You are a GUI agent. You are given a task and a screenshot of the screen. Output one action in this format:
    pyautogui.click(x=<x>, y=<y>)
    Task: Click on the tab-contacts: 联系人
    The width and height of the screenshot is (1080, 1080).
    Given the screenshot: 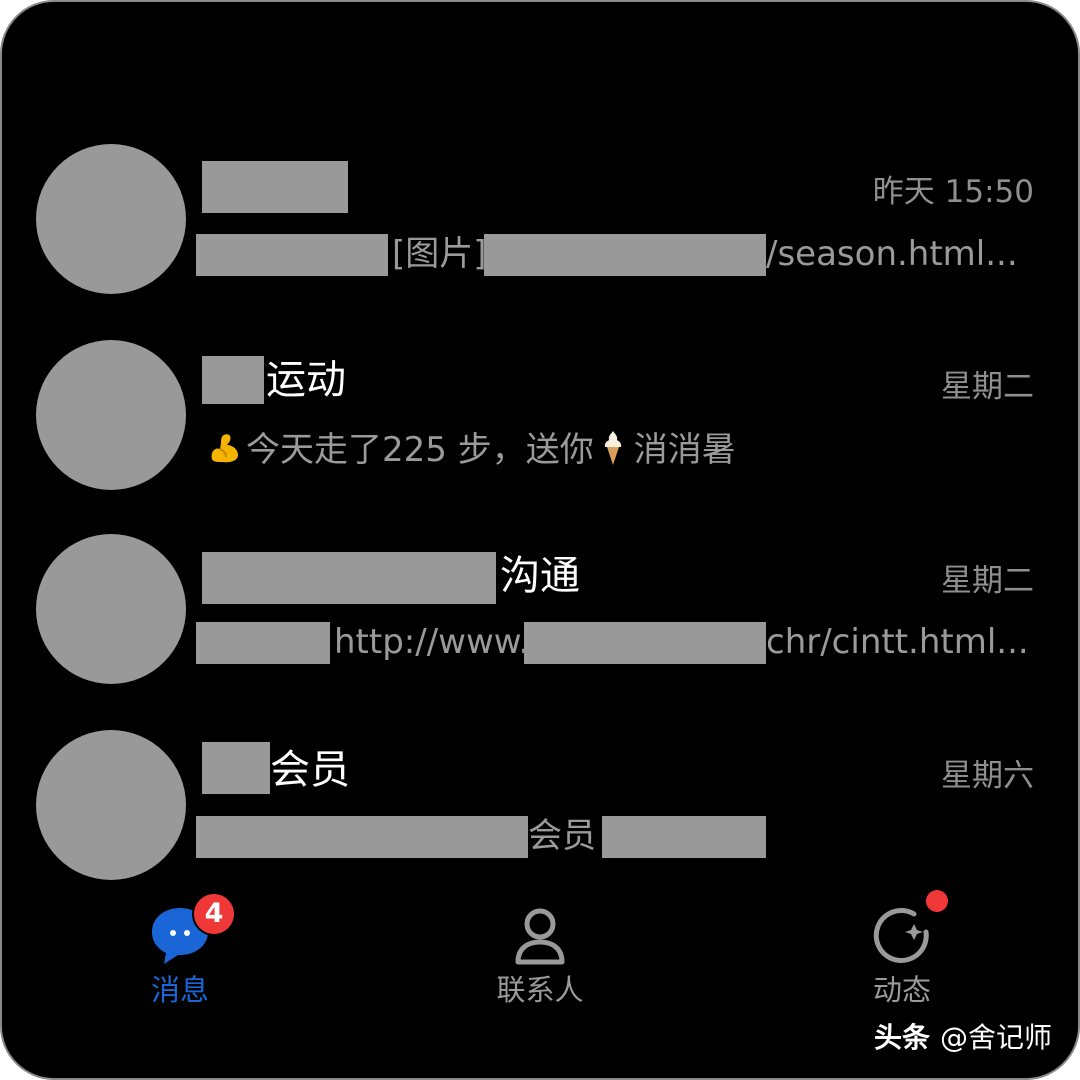 What is the action you would take?
    pyautogui.click(x=540, y=958)
    